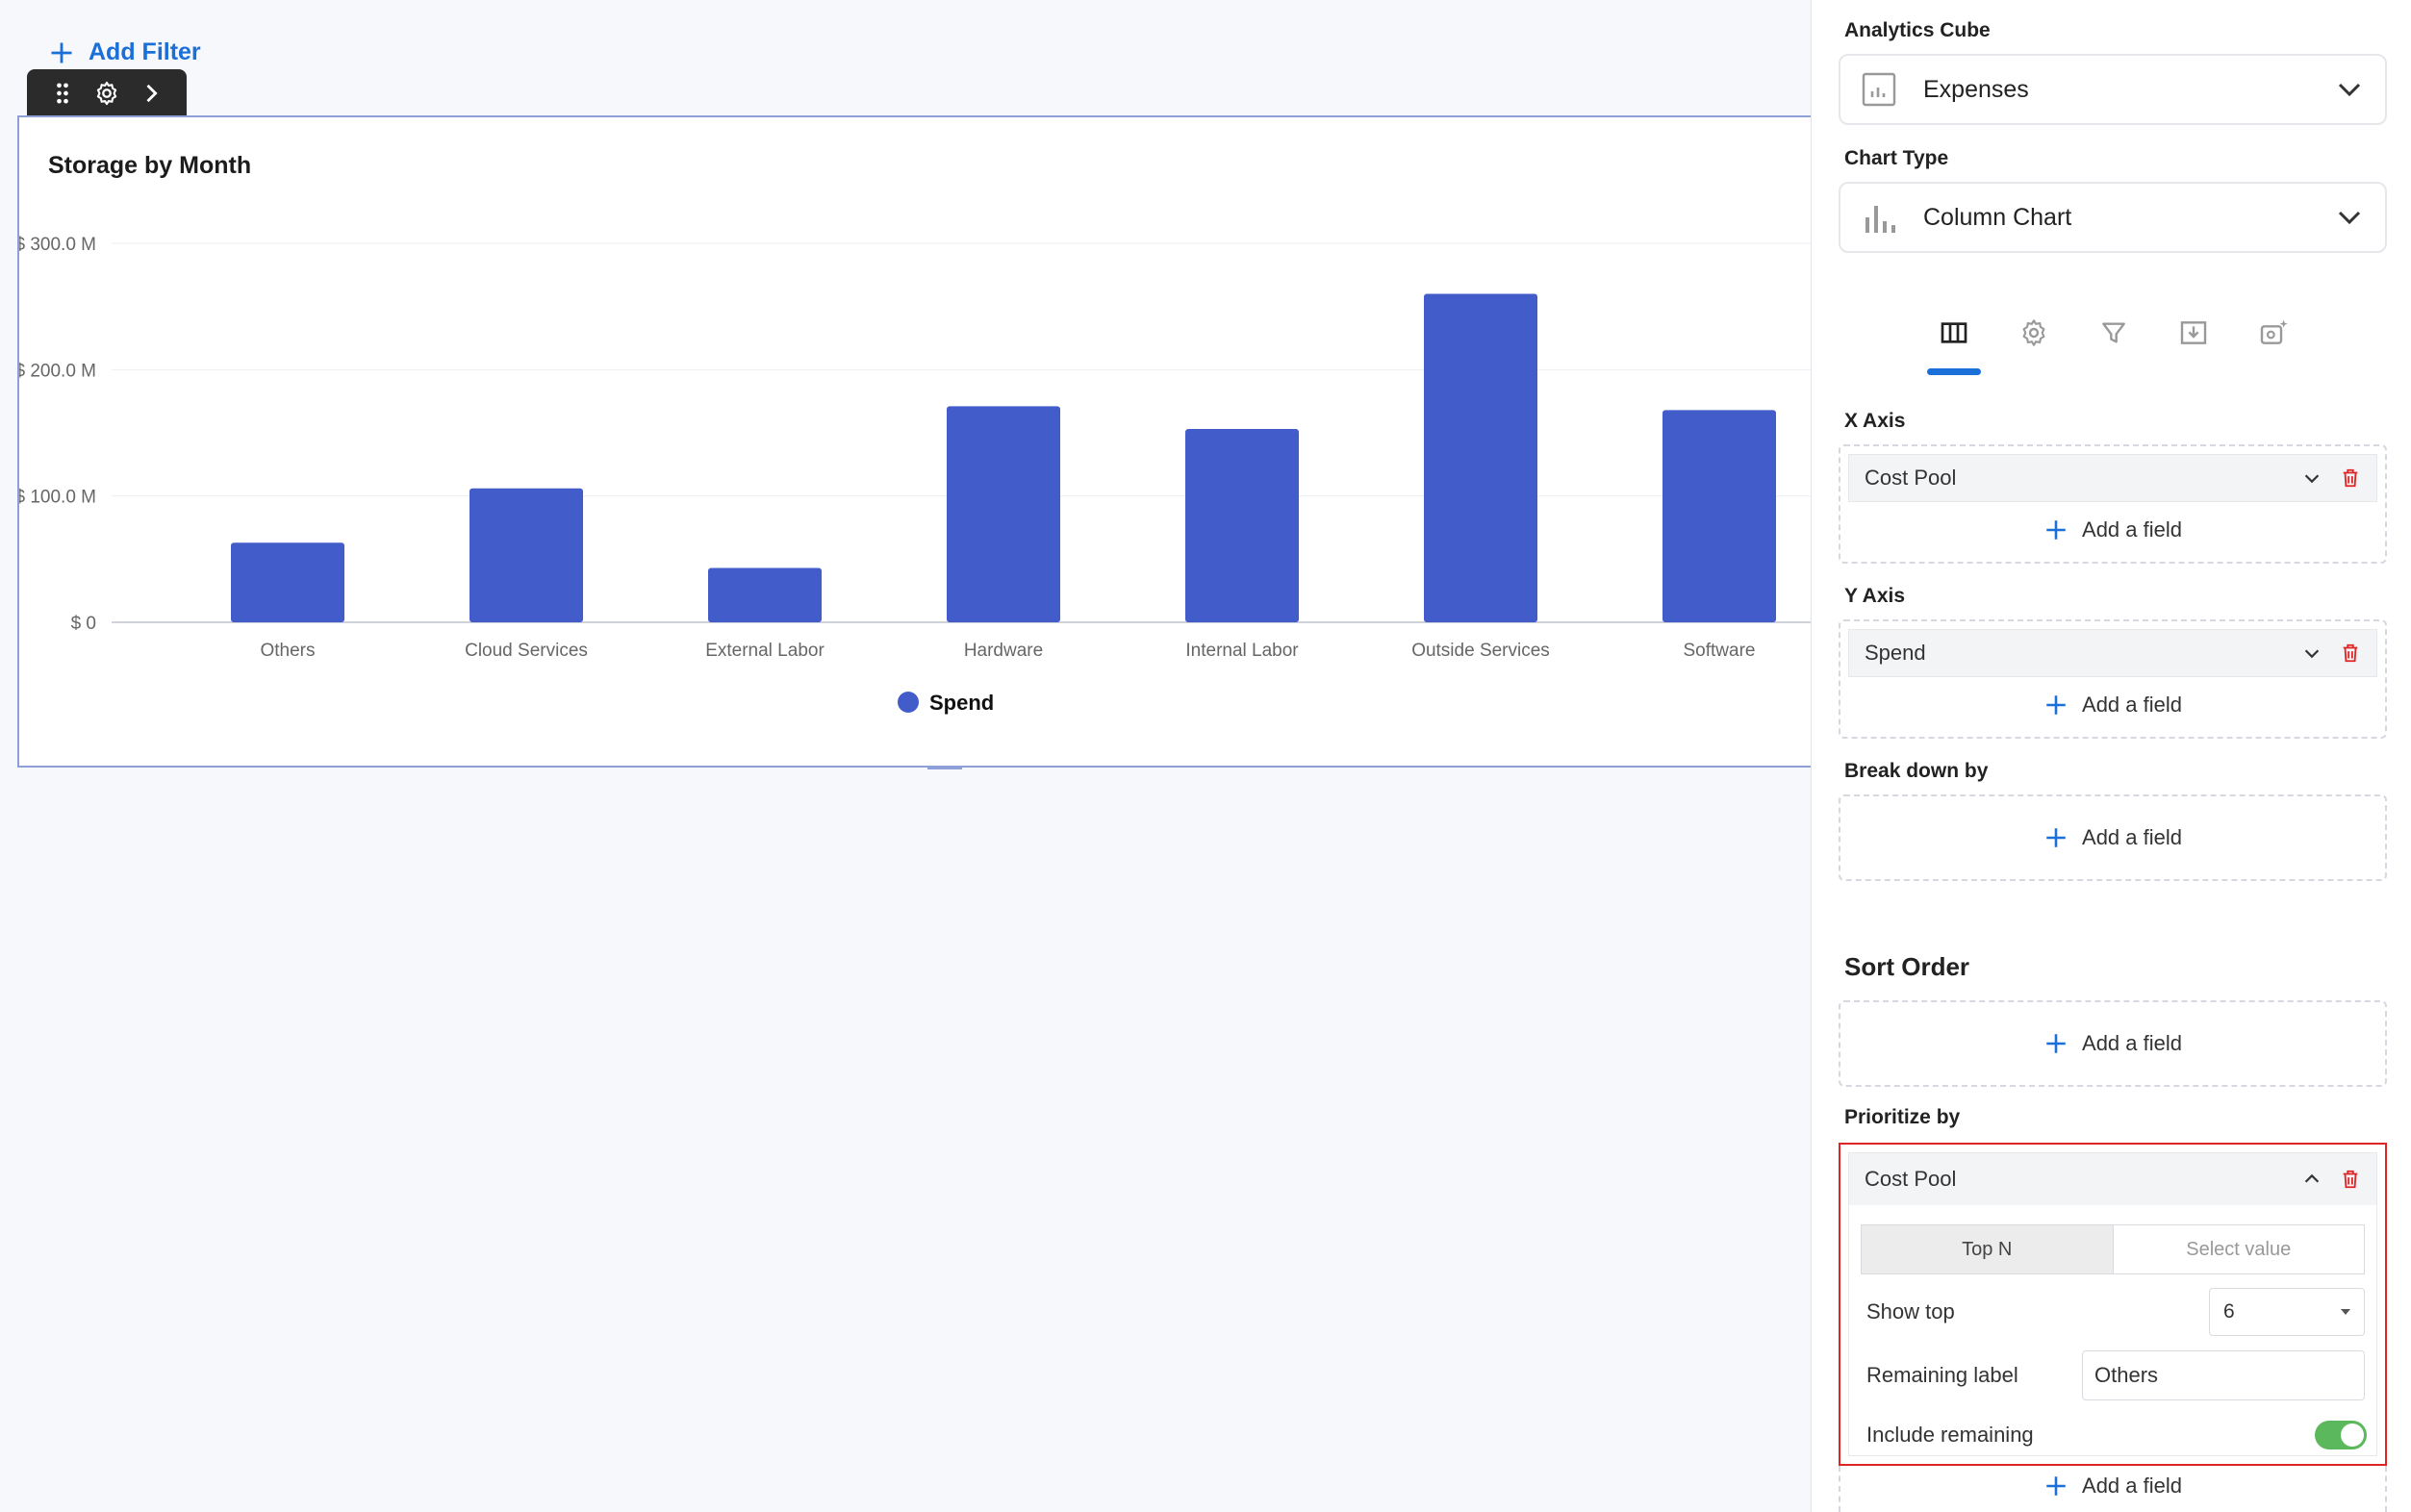 The image size is (2411, 1512). Describe the element at coordinates (1917, 30) in the screenshot. I see `analytics-cube-label: Analytics Cube` at that location.